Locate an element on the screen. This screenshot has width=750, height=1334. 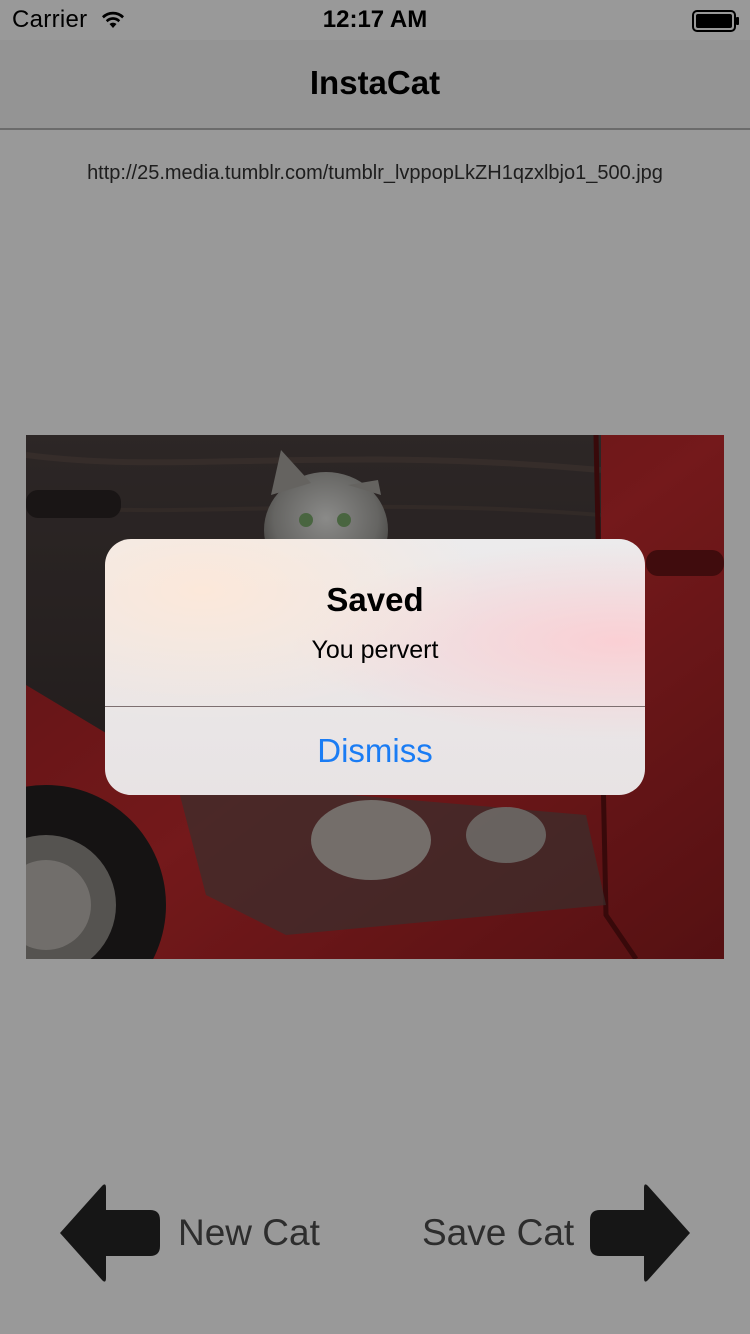
saved-alert-dialog: Saved You pervert Dismiss is located at coordinates (375, 667).